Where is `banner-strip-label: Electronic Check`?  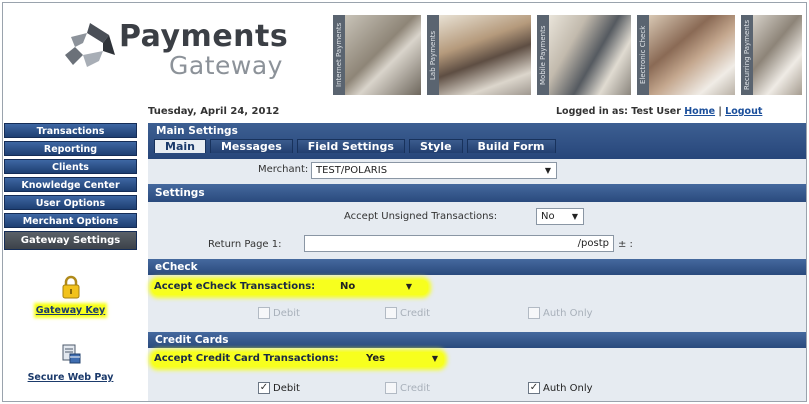
banner-strip-label: Electronic Check is located at coordinates (643, 55).